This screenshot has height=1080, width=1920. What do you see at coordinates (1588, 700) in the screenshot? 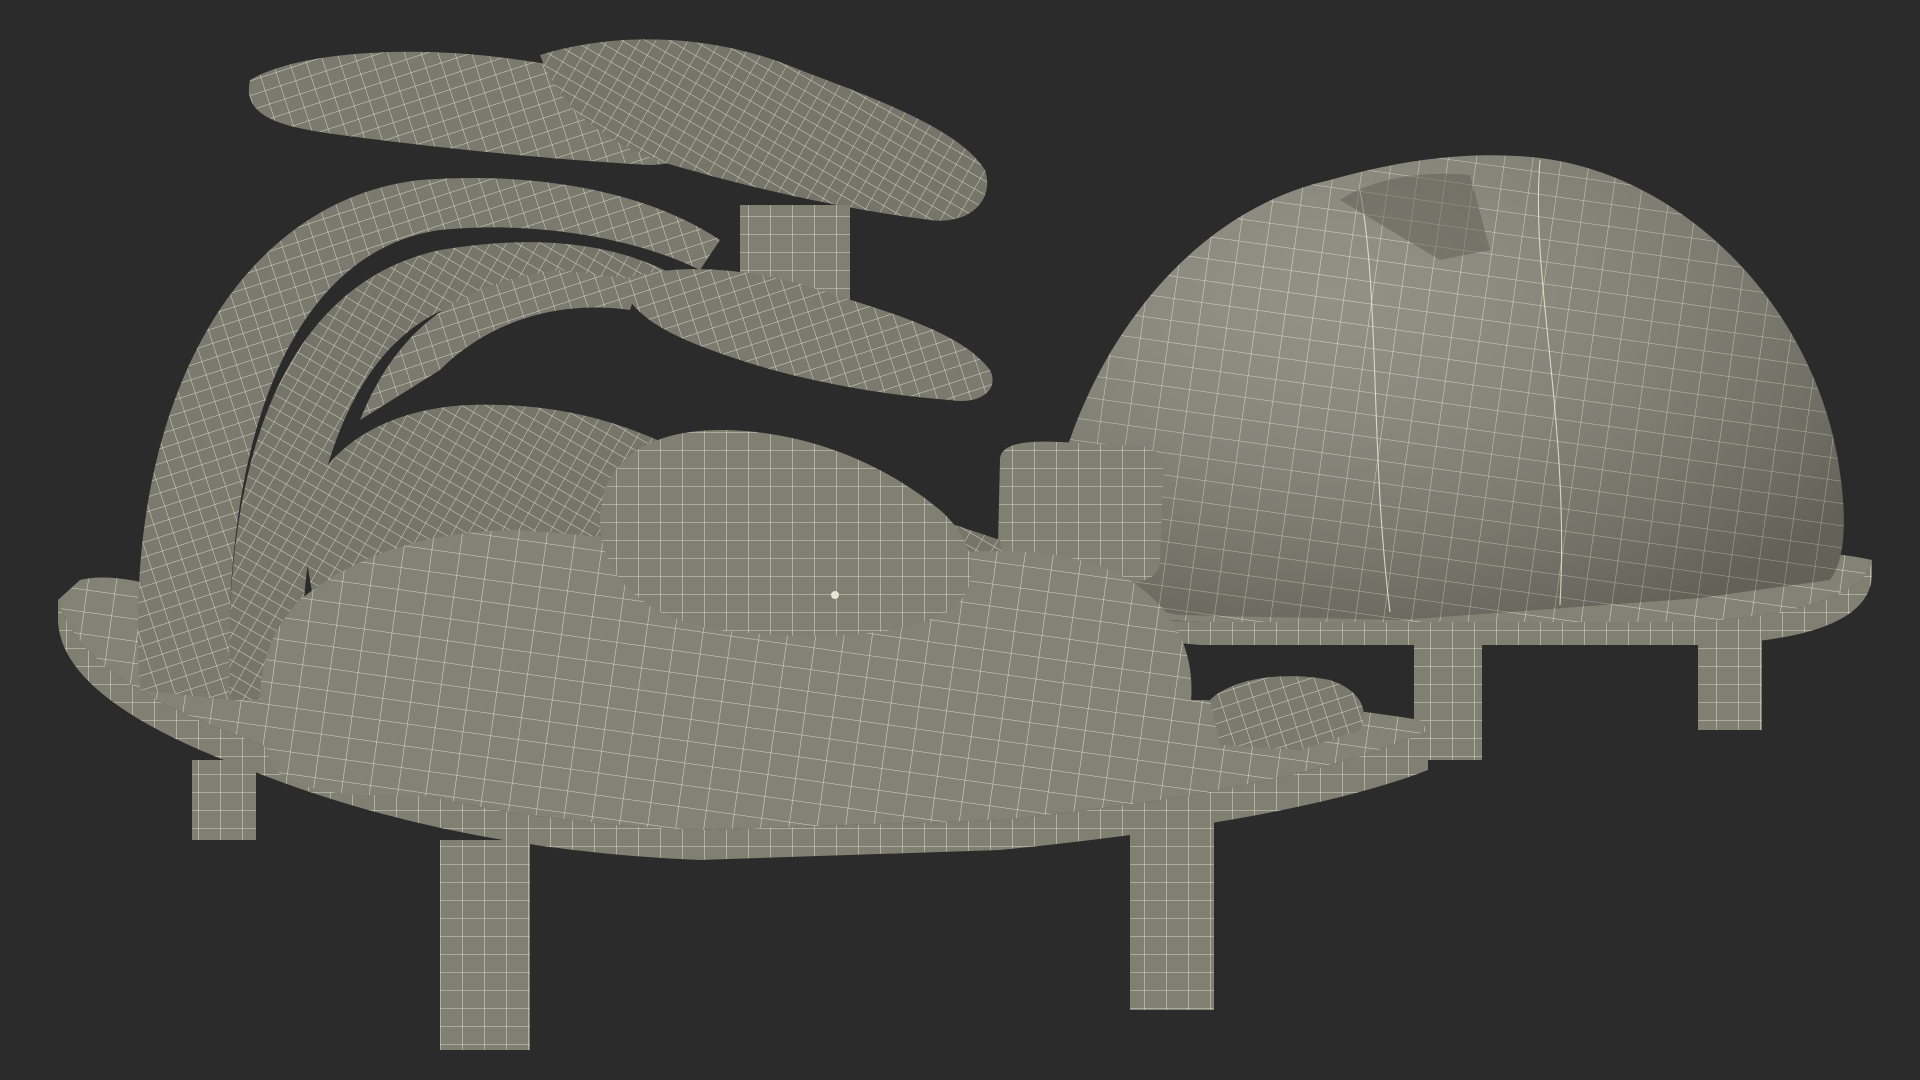
I see `dome-legs` at bounding box center [1588, 700].